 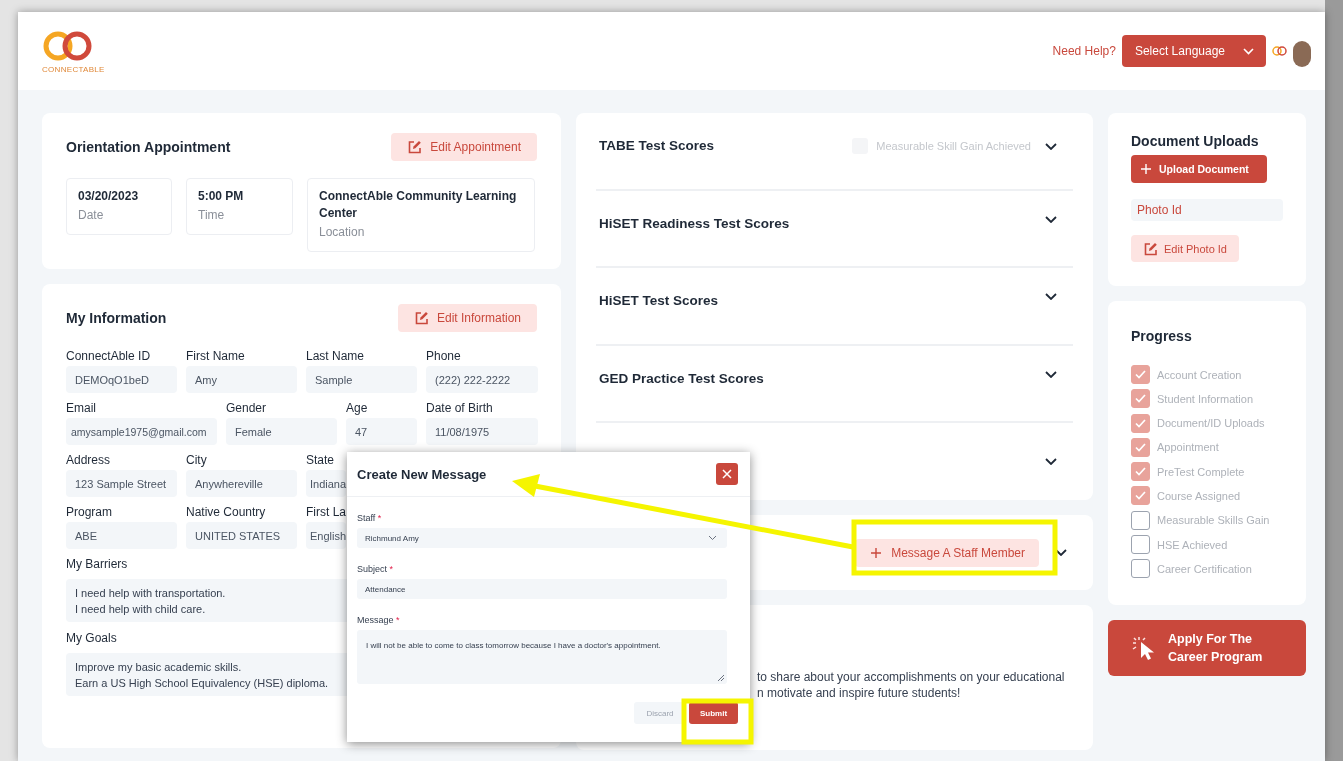 I want to click on section-title: GED Practice Test Scores, so click(x=681, y=378).